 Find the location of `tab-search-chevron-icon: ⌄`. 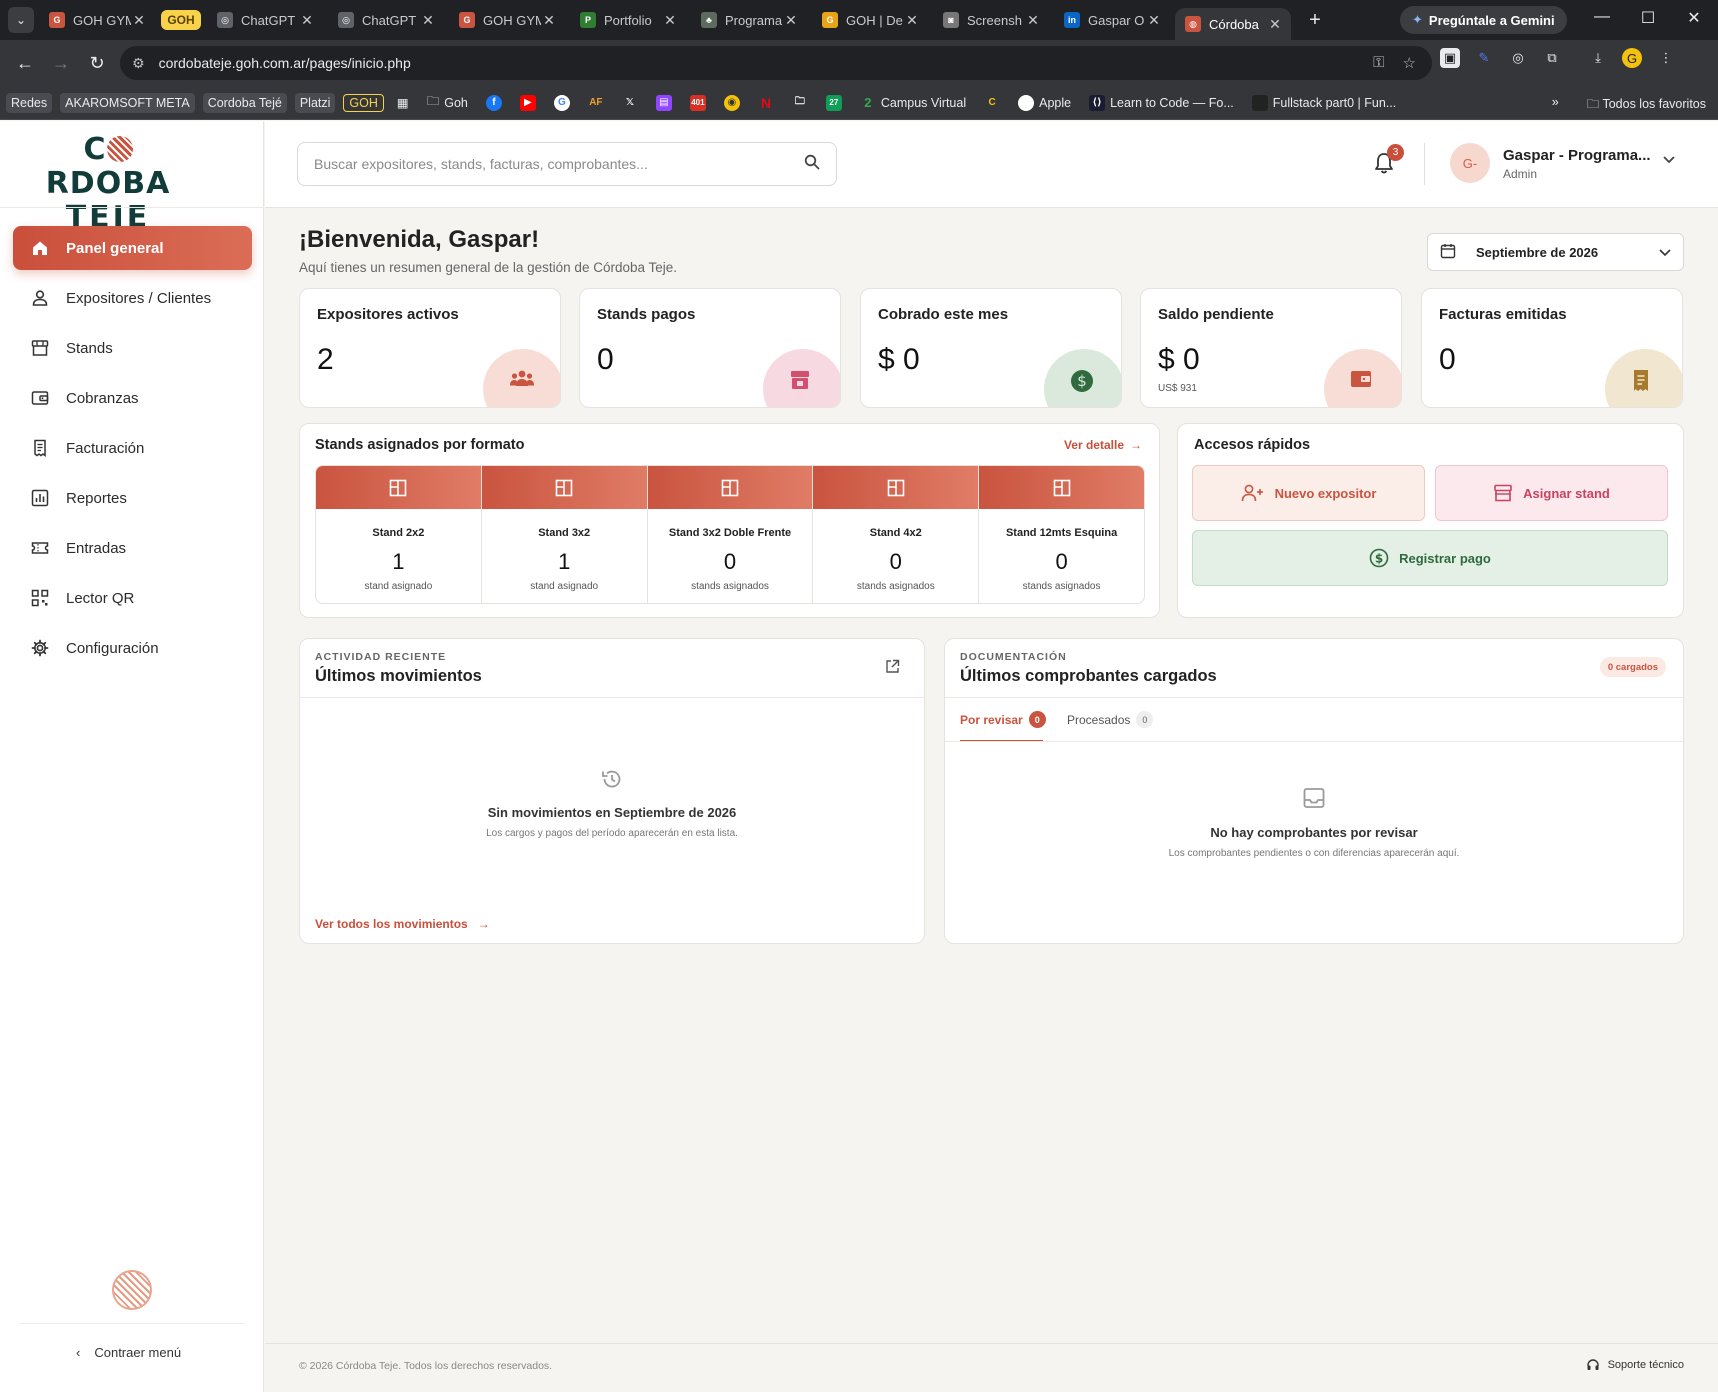

tab-search-chevron-icon: ⌄ is located at coordinates (21, 20).